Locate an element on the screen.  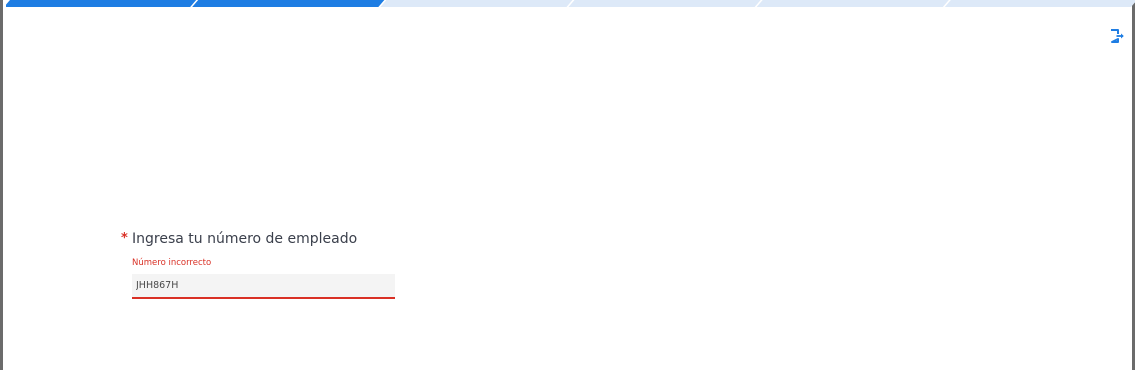
step-progress-bar is located at coordinates (570, 3).